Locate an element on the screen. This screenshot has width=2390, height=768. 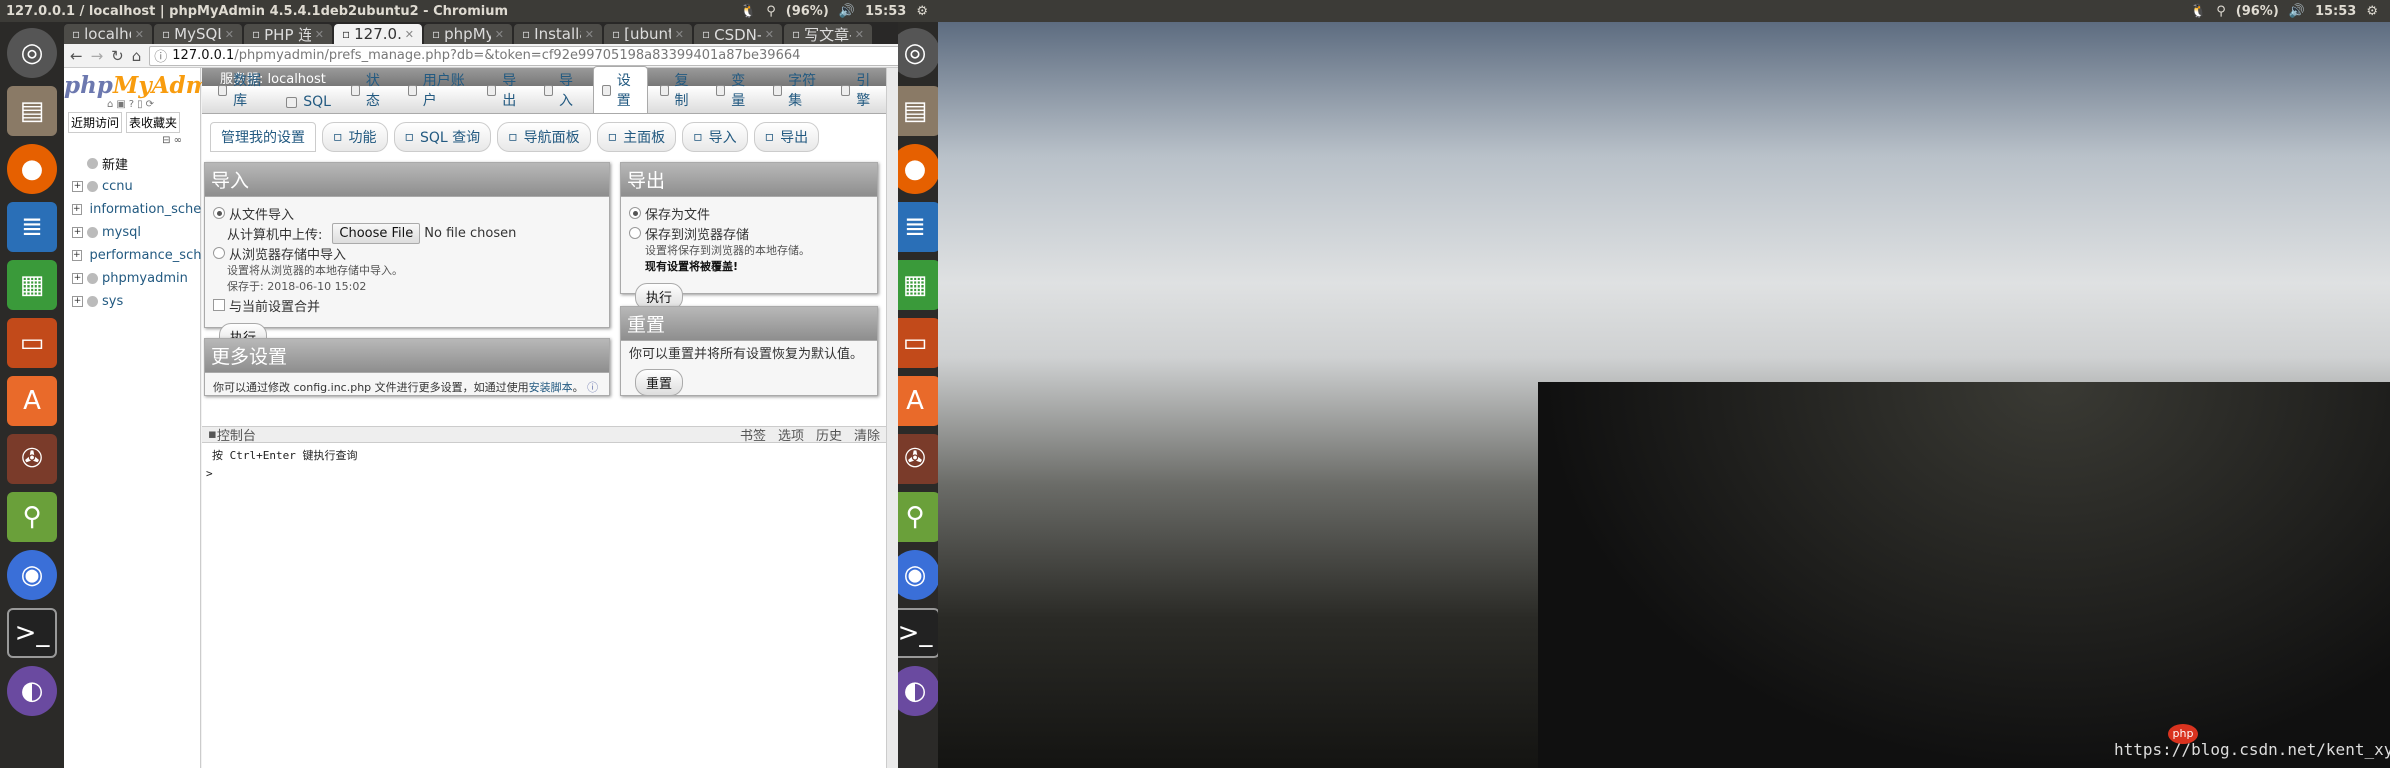
submenu-item-3: ▫ 导航面板 is located at coordinates (544, 137).